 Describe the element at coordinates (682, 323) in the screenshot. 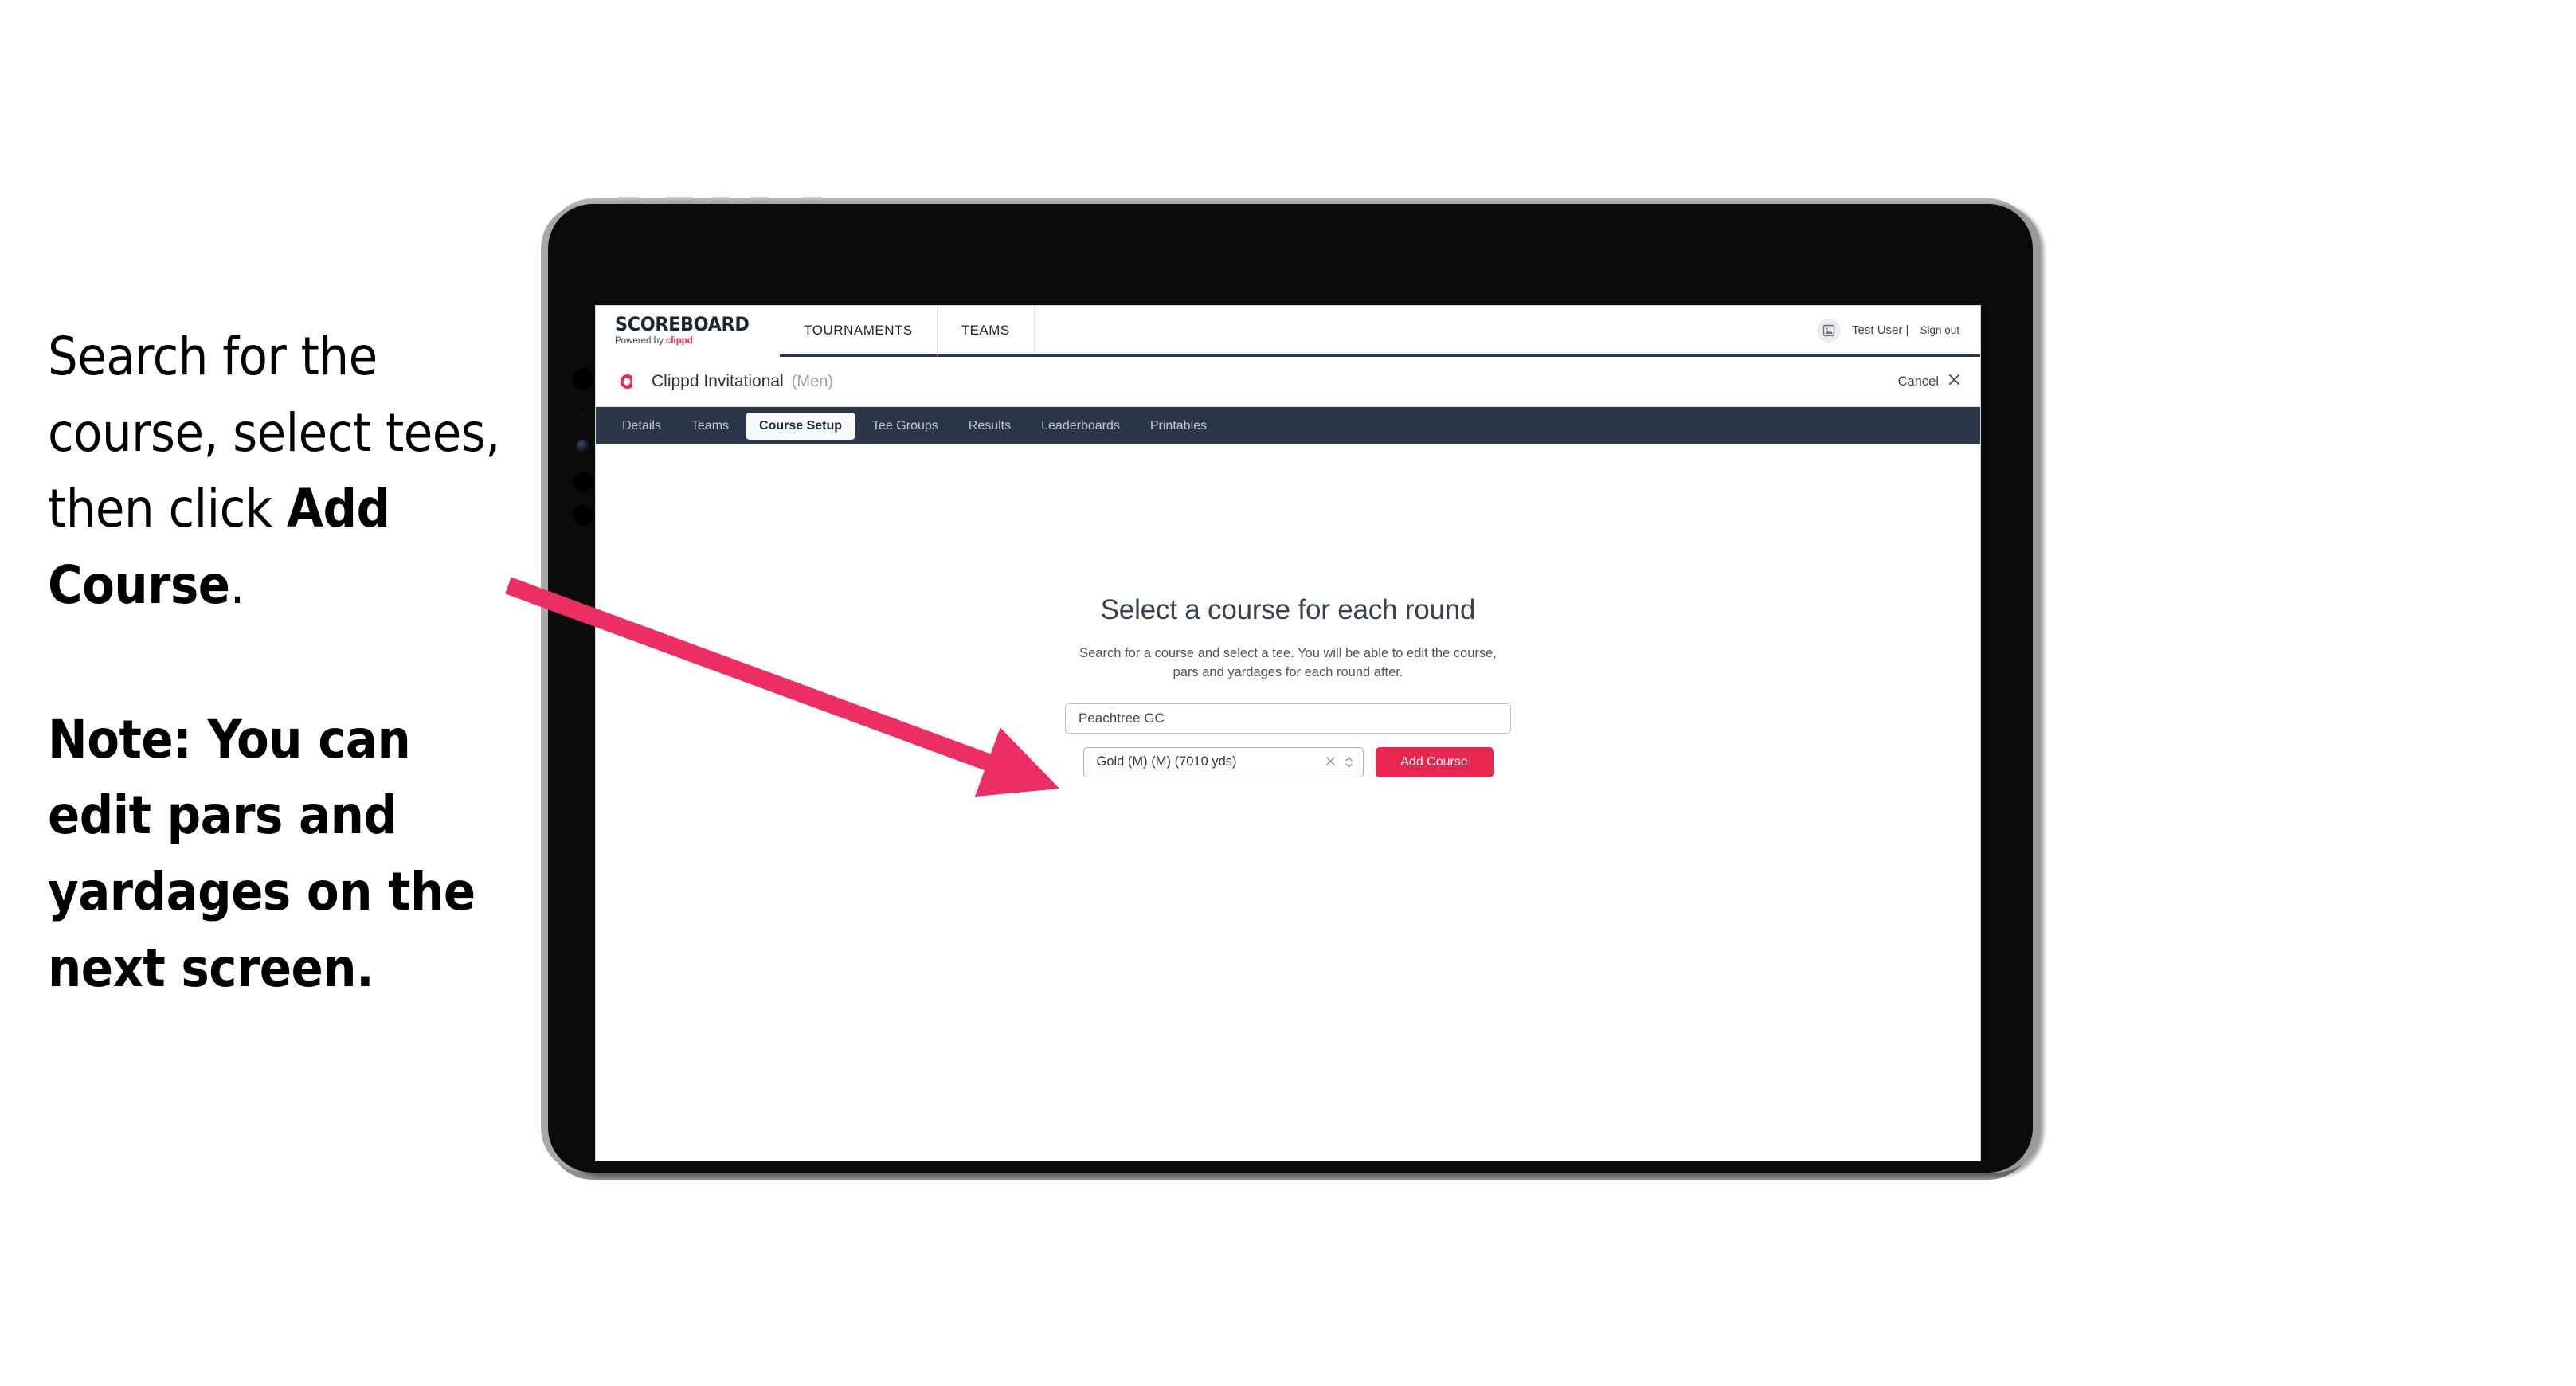

I see `brand-wordmark: SCOREBOARD` at that location.